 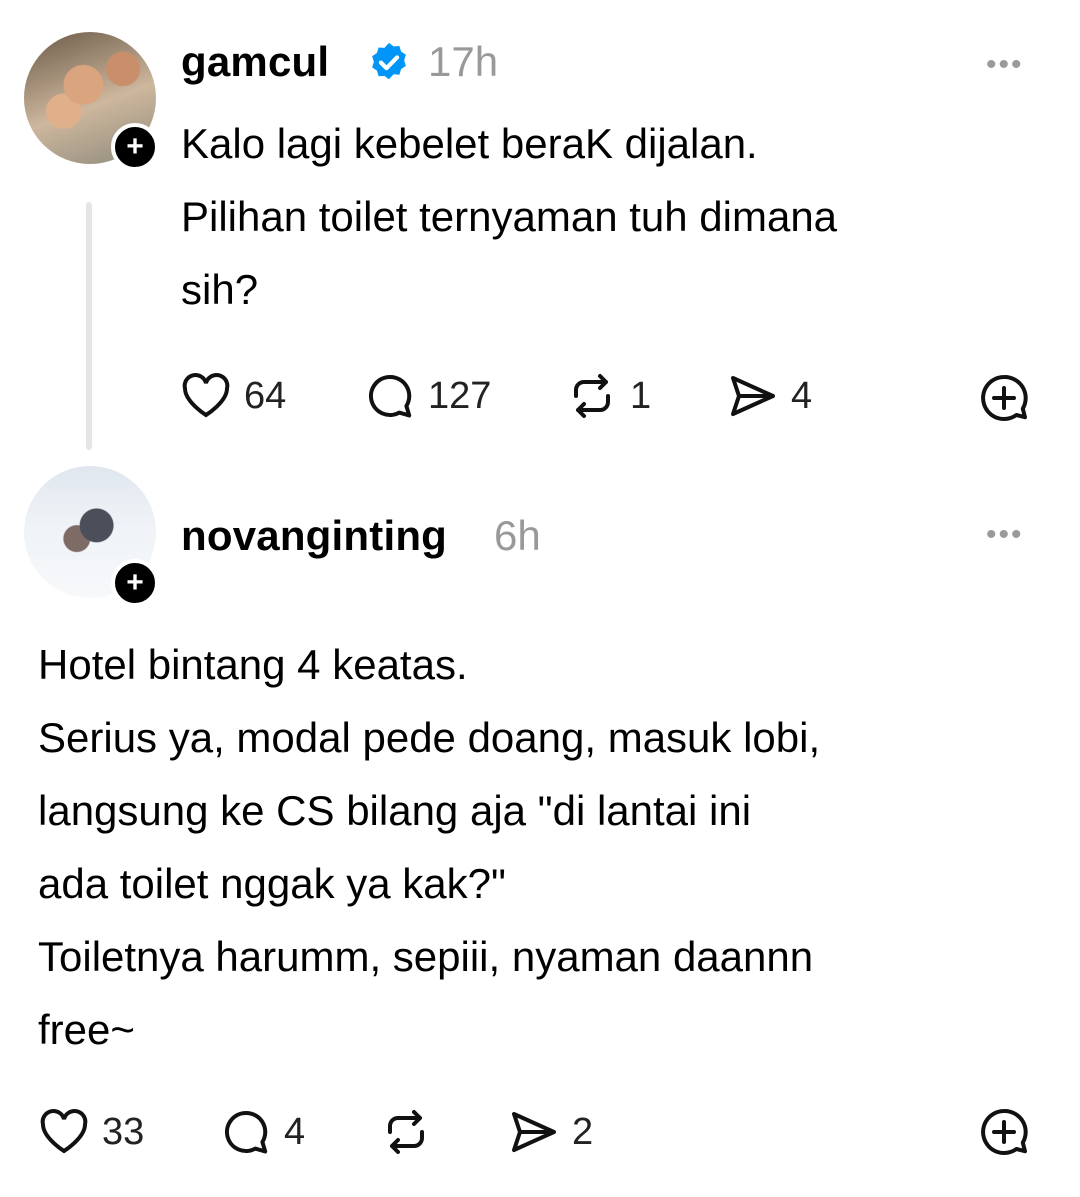 I want to click on post-time: 6h, so click(x=517, y=535).